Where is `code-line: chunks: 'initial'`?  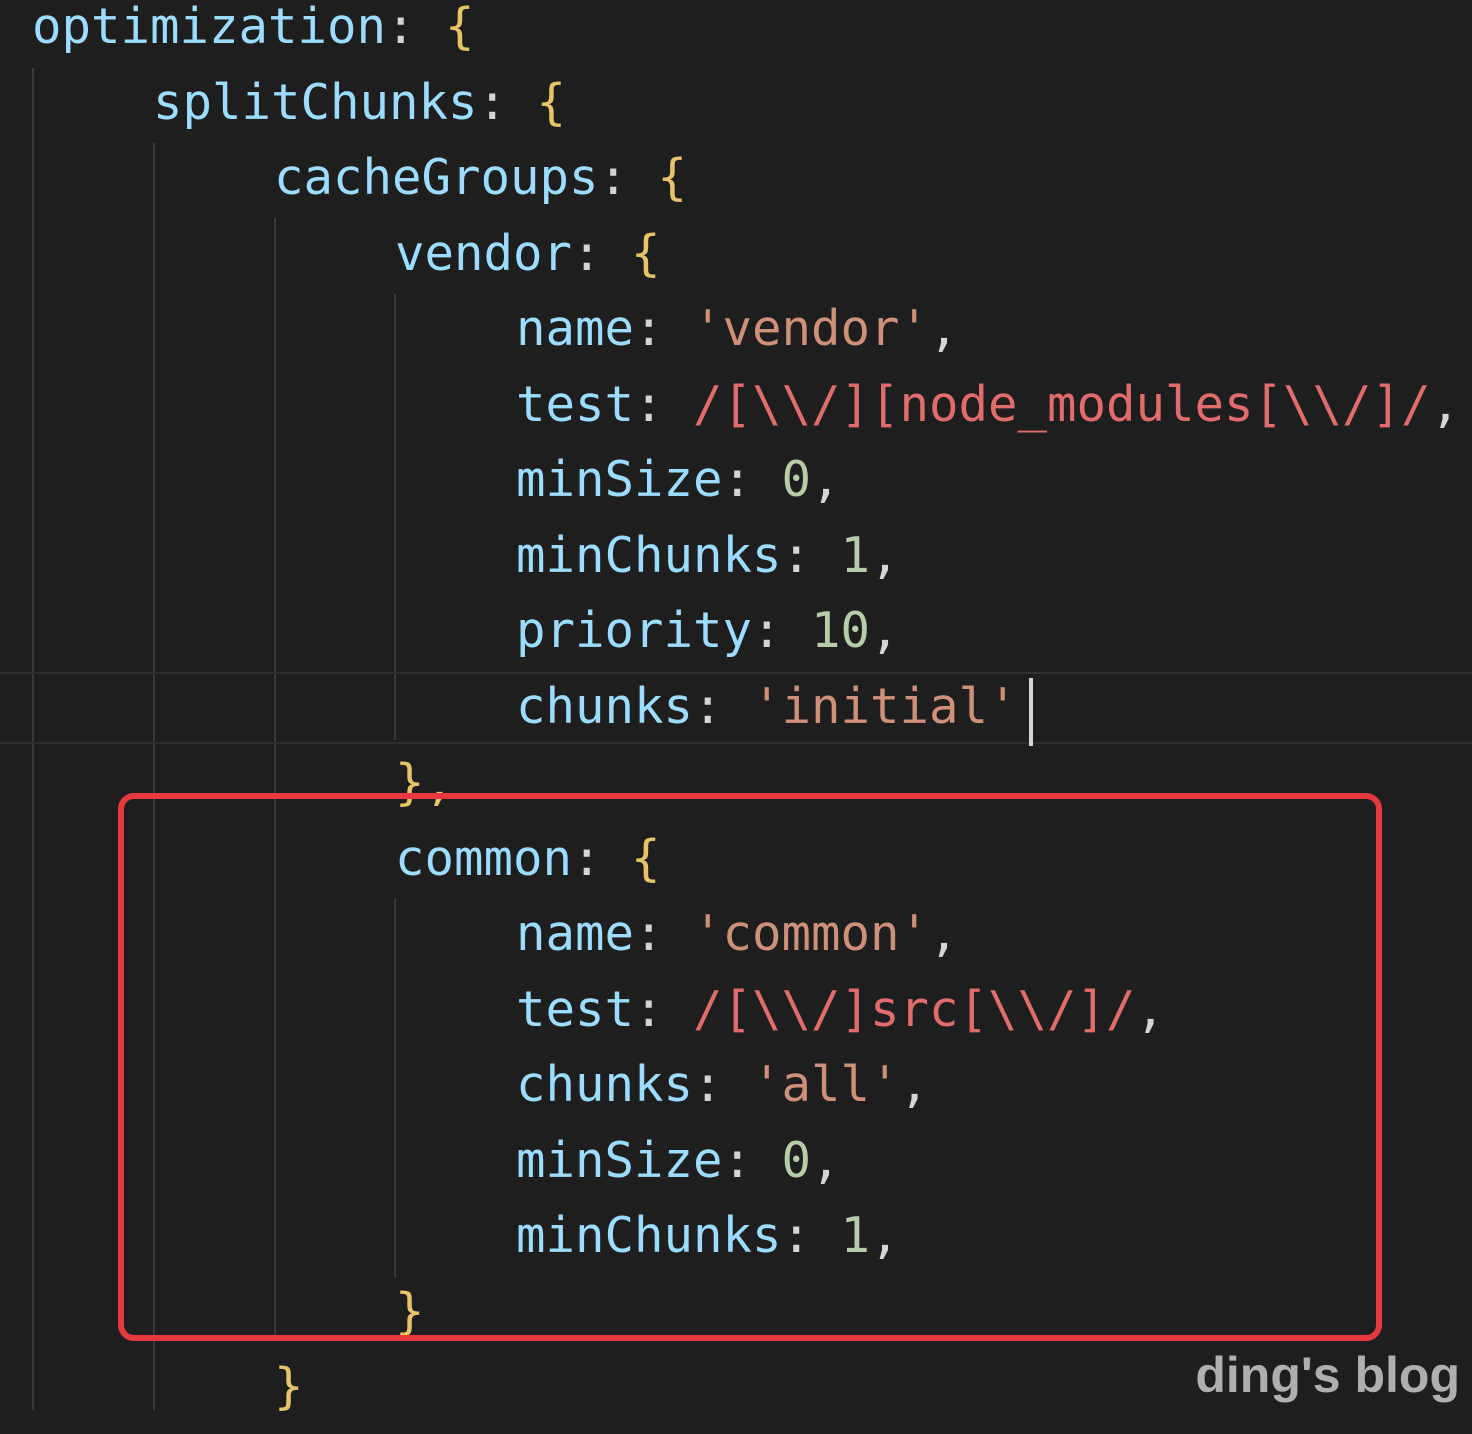 code-line: chunks: 'initial' is located at coordinates (767, 716).